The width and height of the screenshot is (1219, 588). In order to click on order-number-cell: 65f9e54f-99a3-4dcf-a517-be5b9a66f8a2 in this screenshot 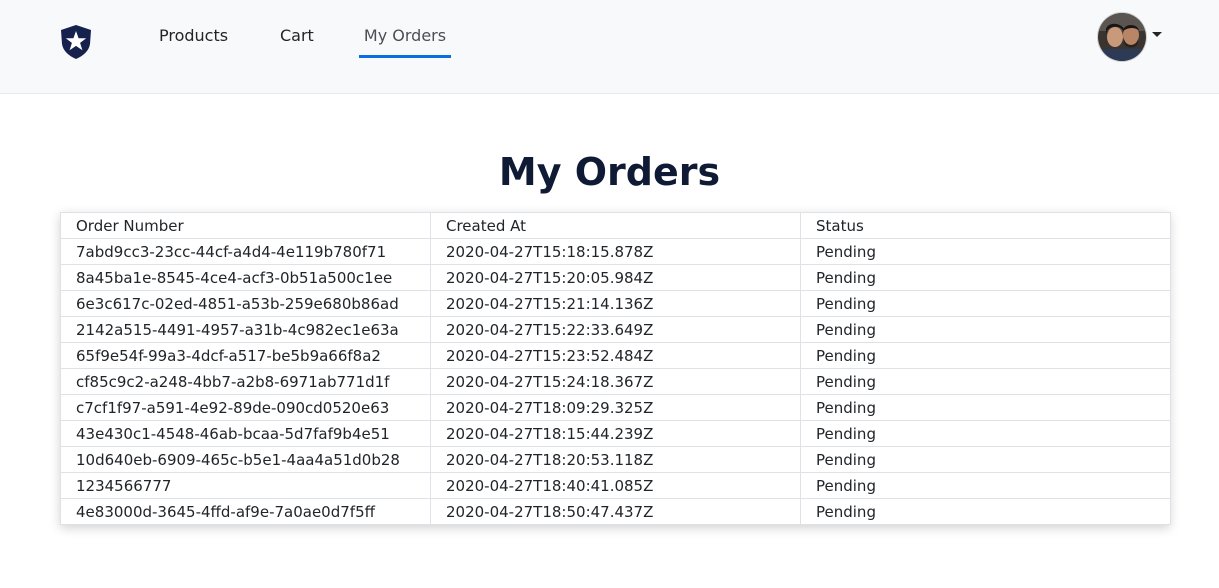, I will do `click(245, 355)`.